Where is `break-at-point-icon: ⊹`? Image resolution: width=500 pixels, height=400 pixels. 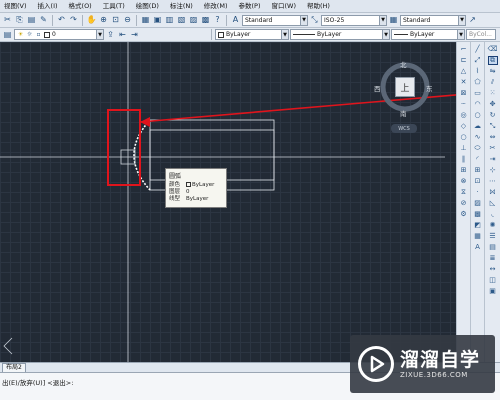 break-at-point-icon: ⊹ is located at coordinates (493, 170).